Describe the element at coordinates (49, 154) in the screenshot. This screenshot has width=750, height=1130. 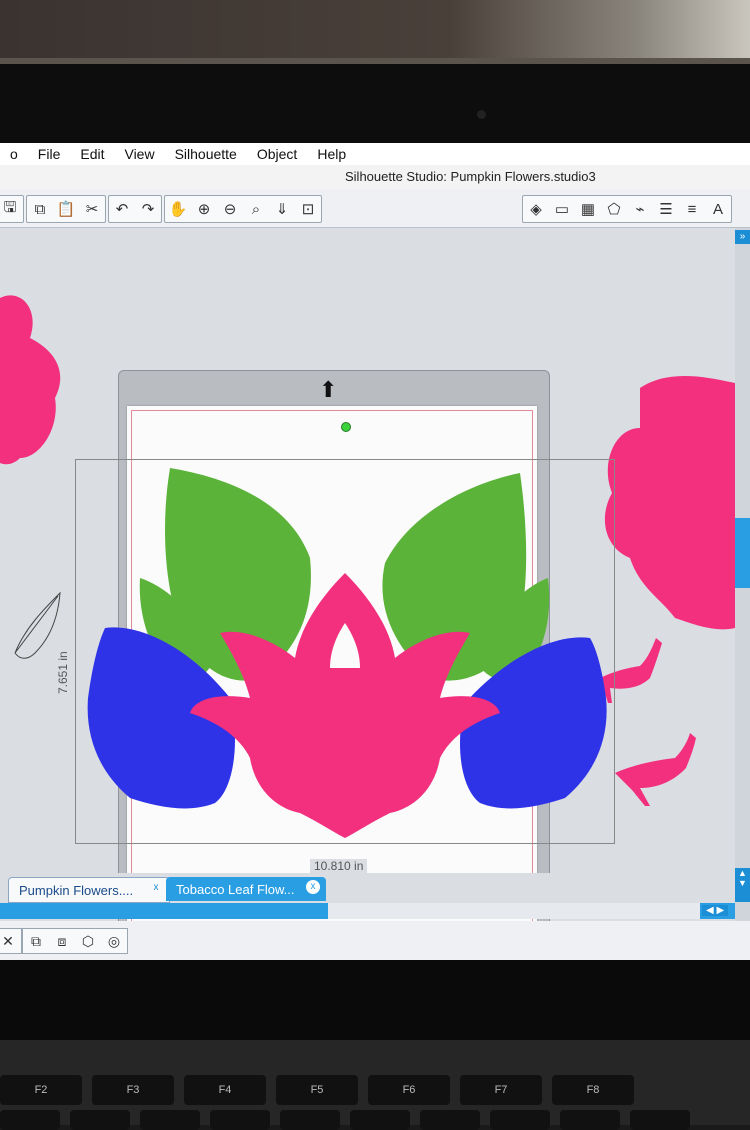
I see `menu-file: File` at that location.